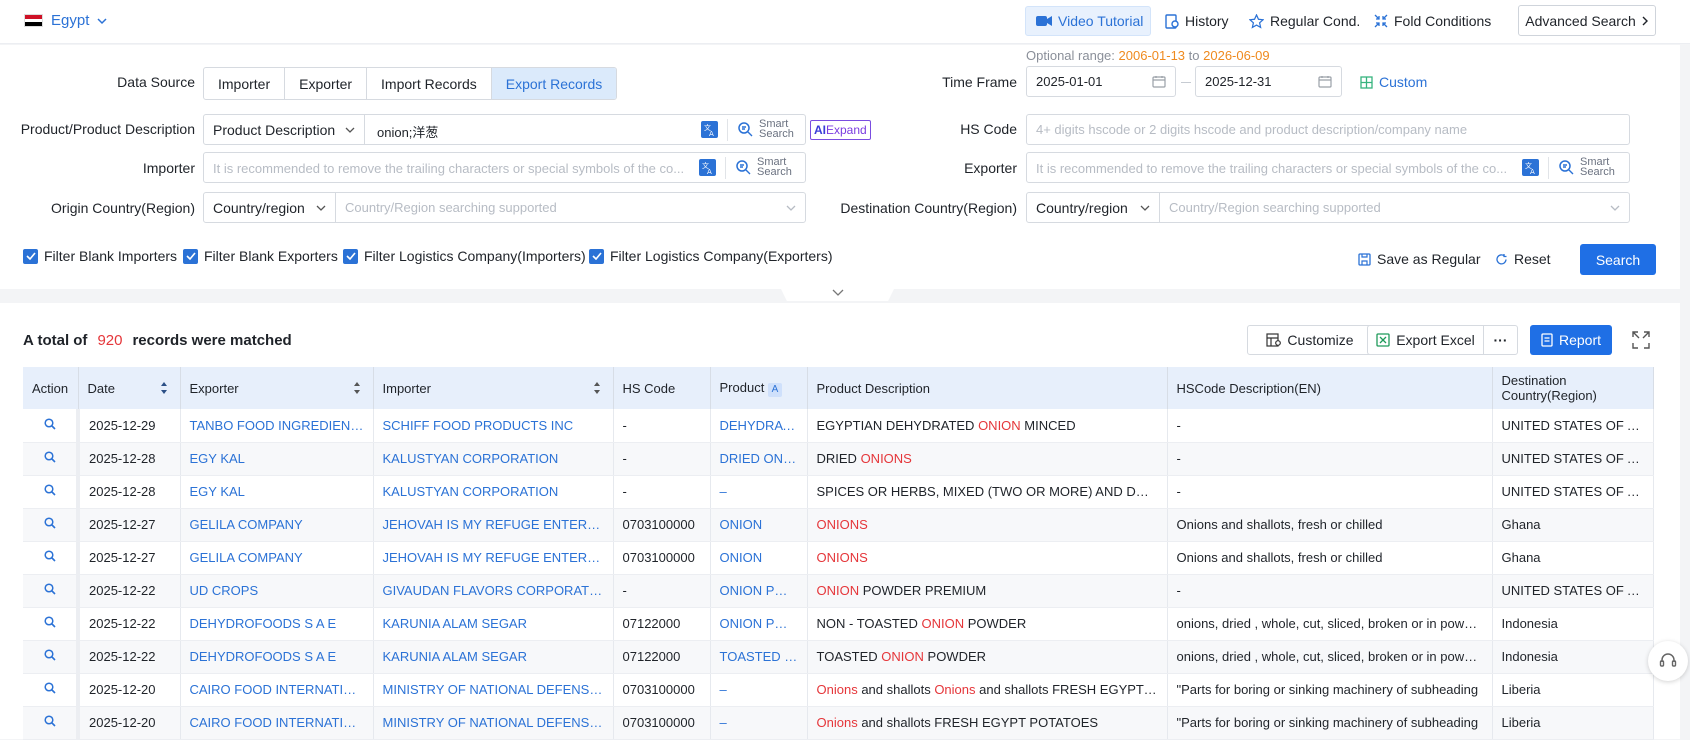  Describe the element at coordinates (570, 207) in the screenshot. I see `origin-country-select: Country/Region searching supported` at that location.